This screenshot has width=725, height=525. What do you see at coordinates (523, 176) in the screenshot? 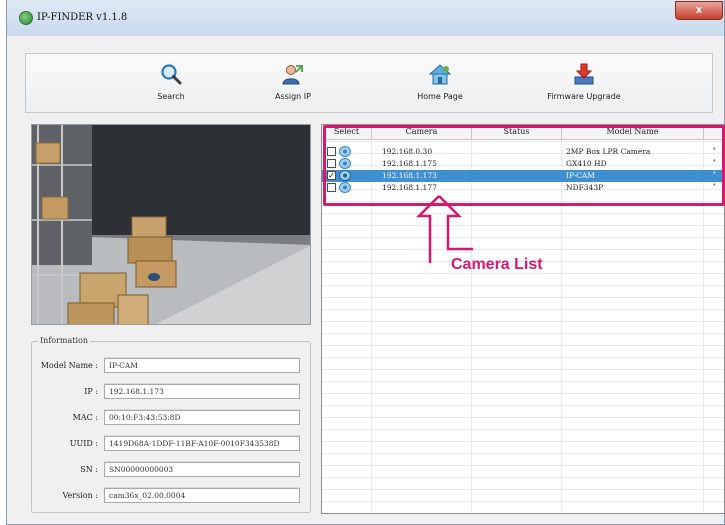
I see `camera-row-selected: ✓ 192.168.1.173 IP-CAM *` at bounding box center [523, 176].